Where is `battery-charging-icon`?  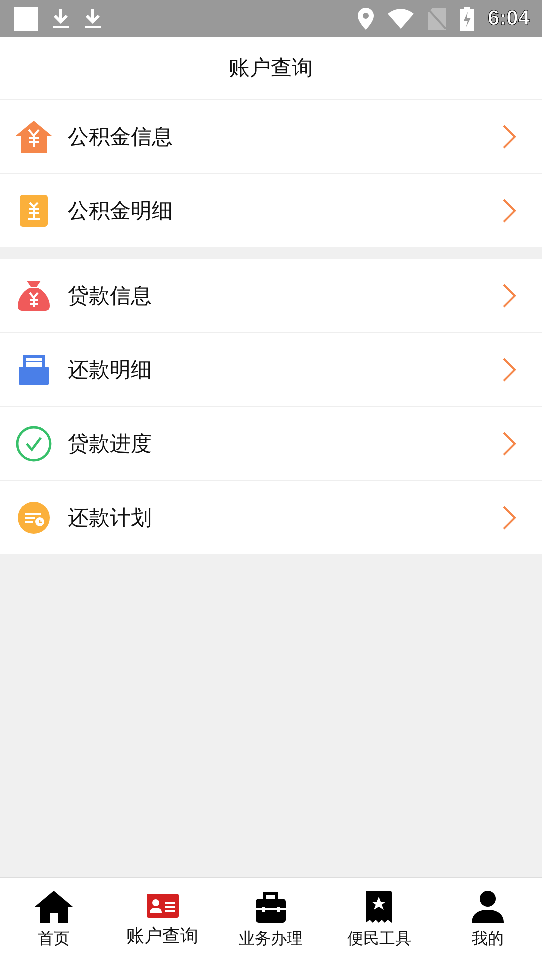
battery-charging-icon is located at coordinates (467, 18).